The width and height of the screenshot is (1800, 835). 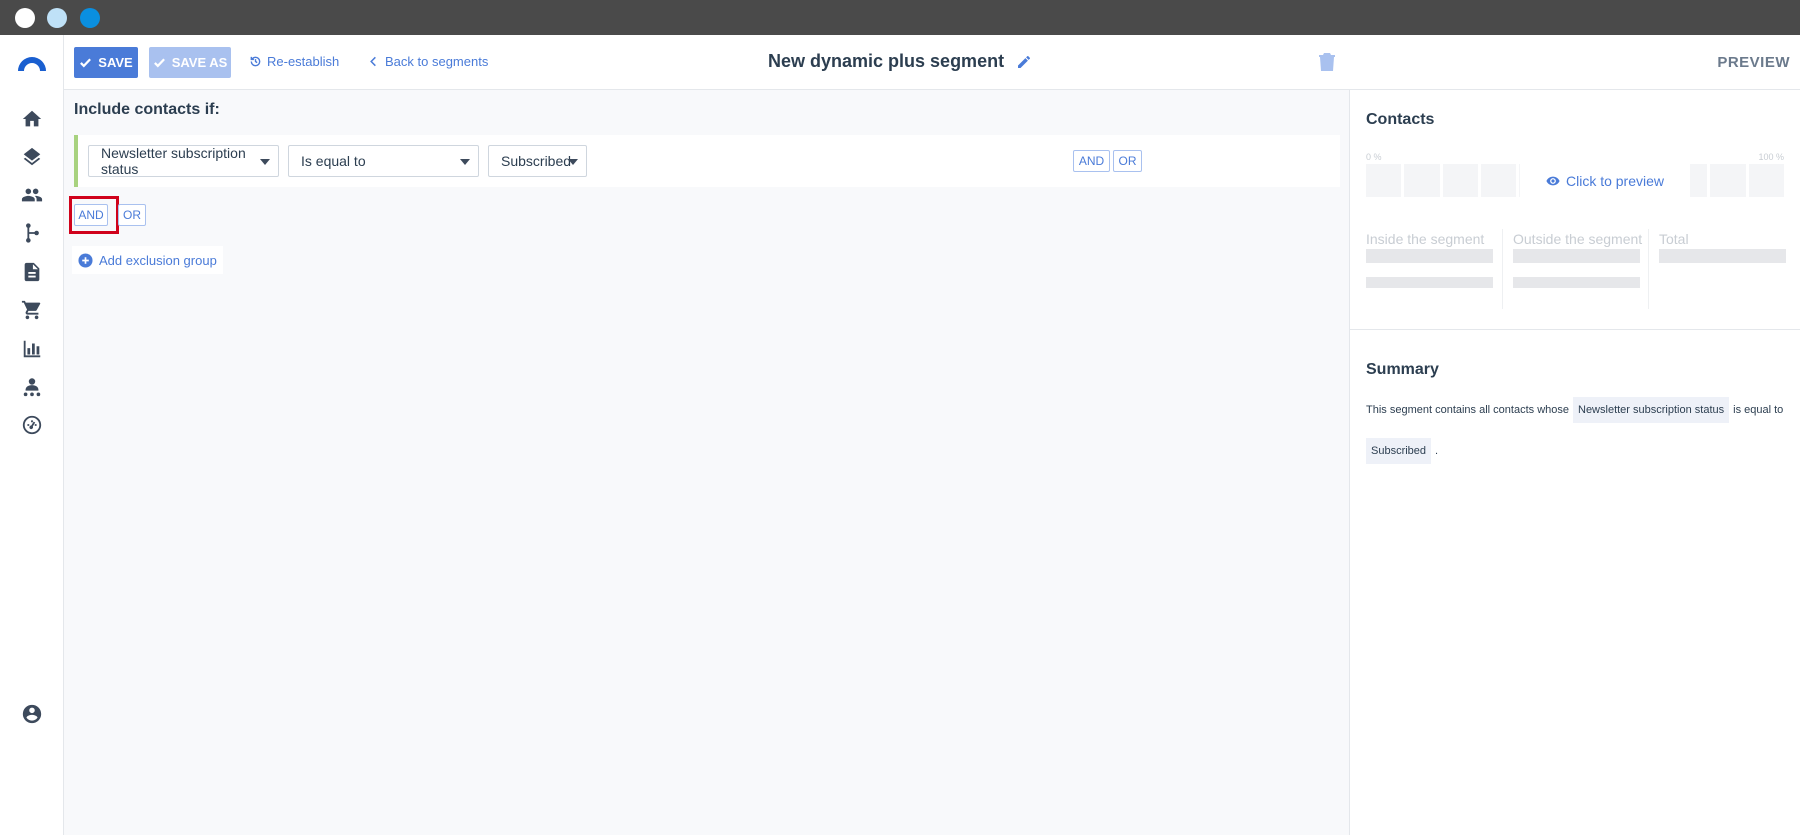 I want to click on history-icon, so click(x=255, y=61).